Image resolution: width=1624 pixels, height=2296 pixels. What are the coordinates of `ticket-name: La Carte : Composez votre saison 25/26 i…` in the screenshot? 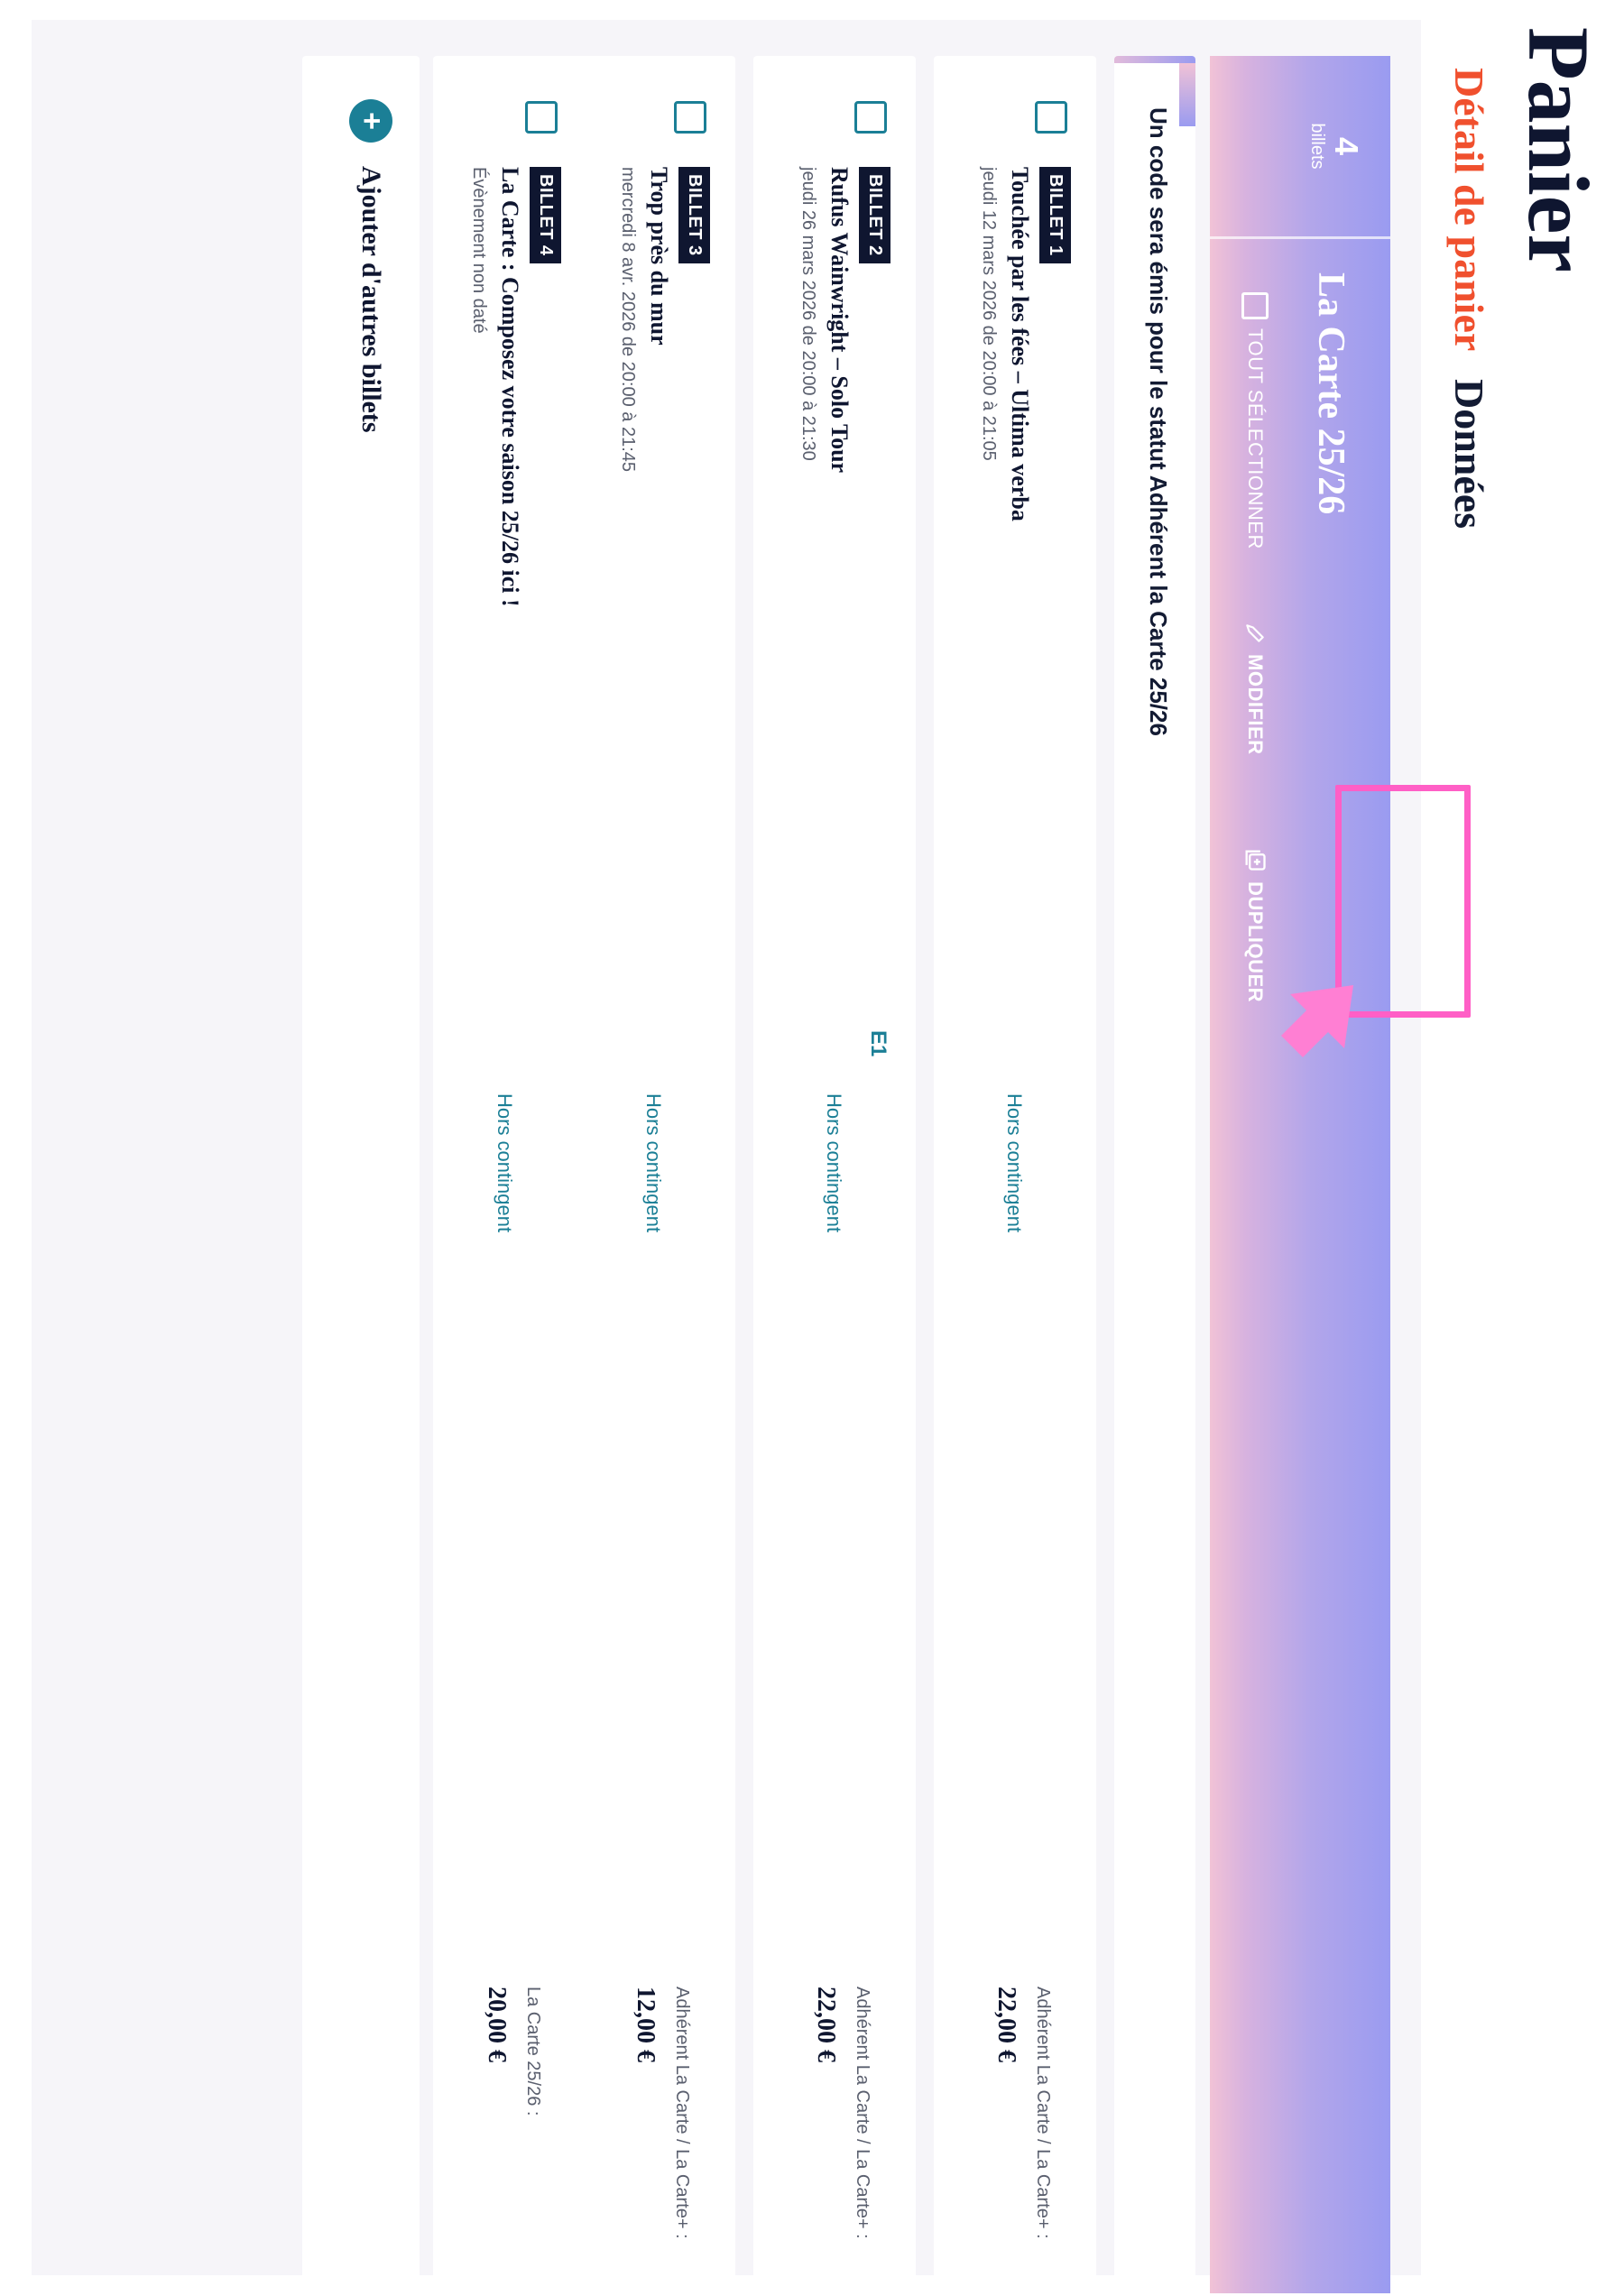 It's located at (510, 387).